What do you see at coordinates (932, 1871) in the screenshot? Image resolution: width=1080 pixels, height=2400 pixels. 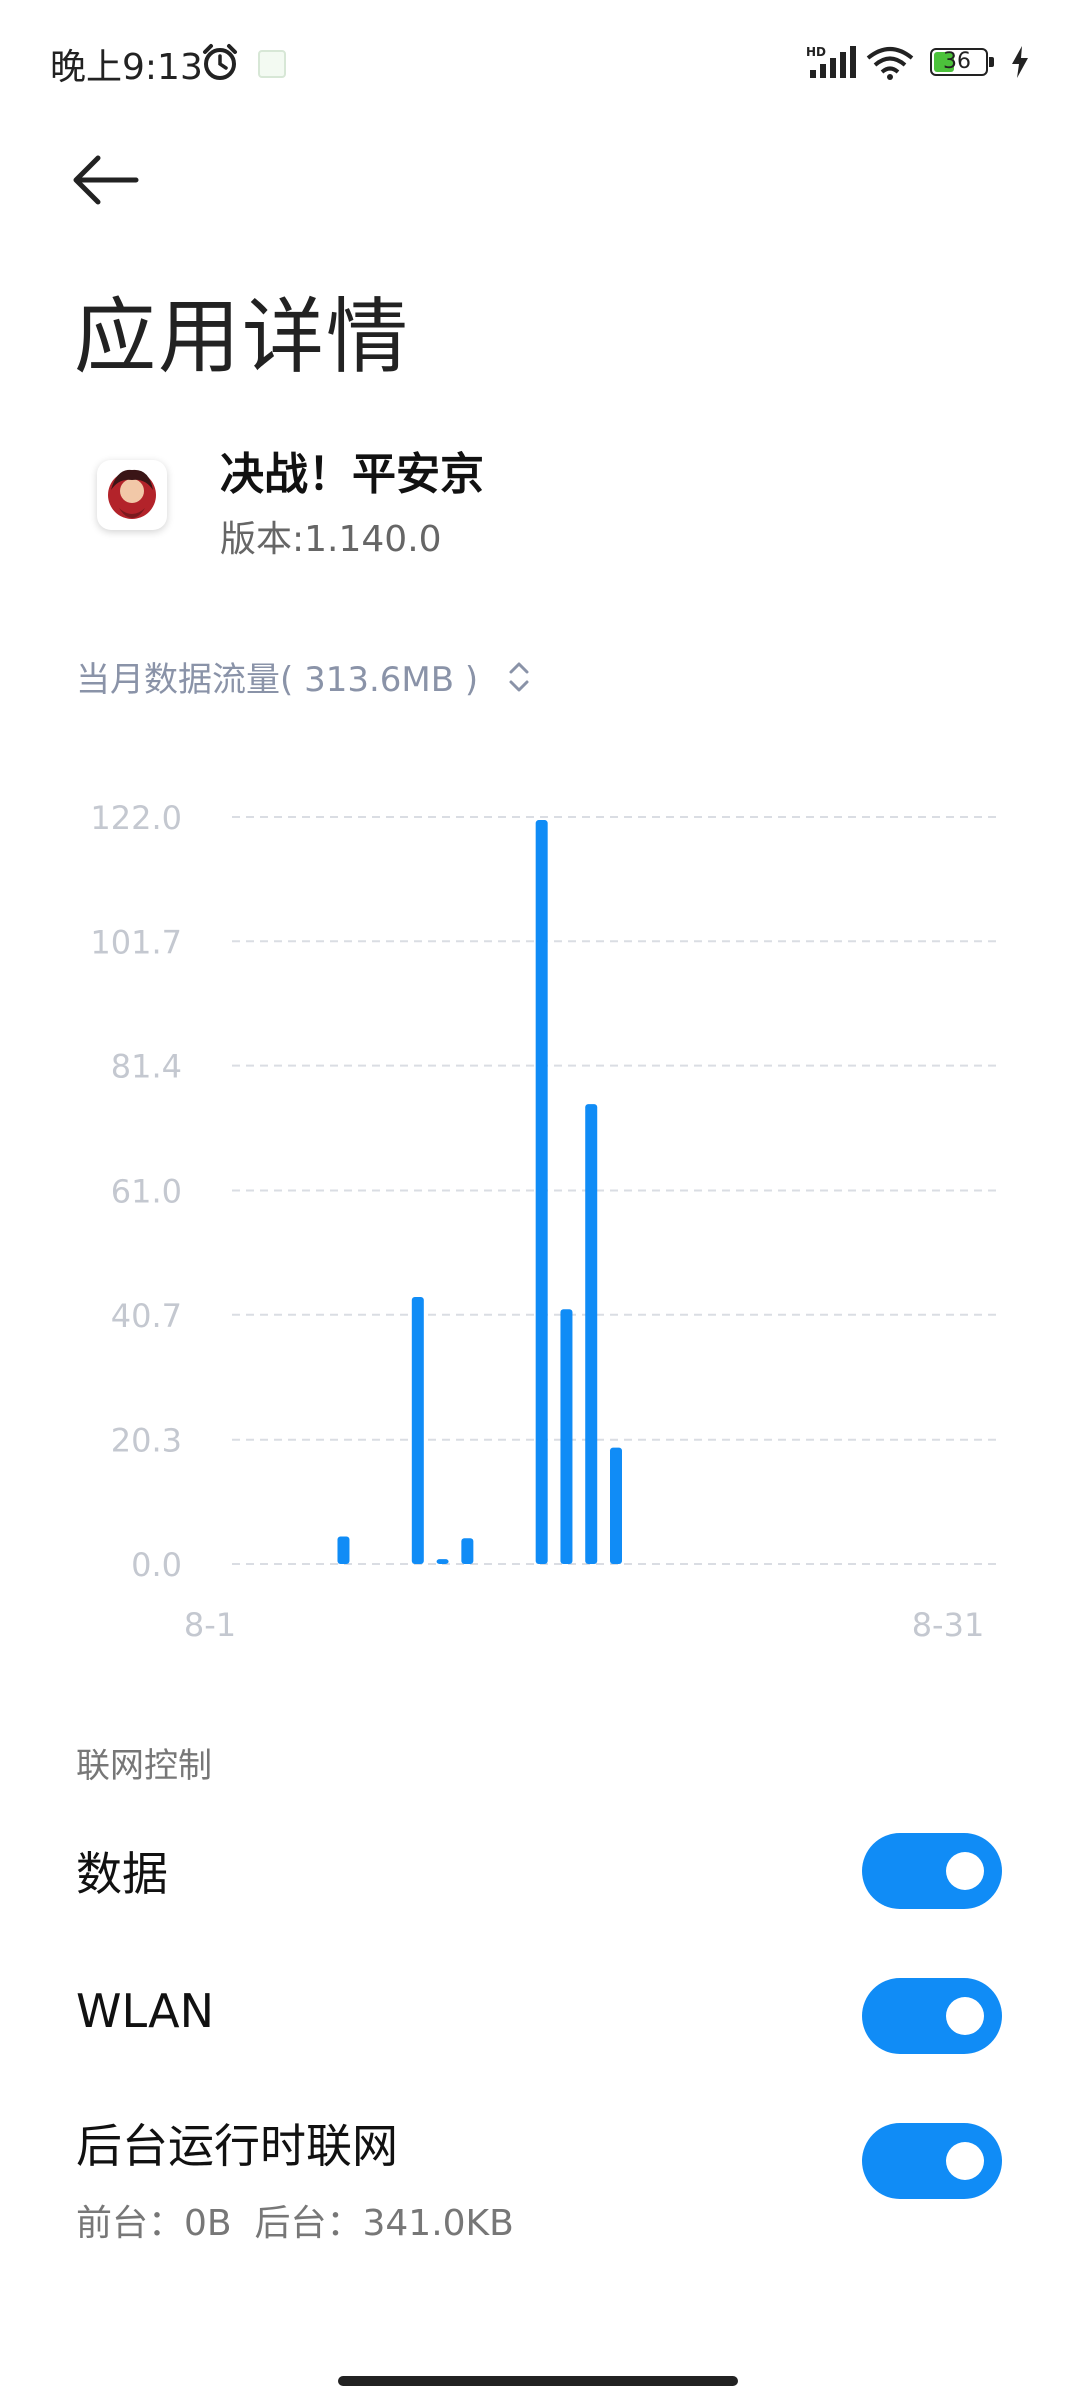 I see `data-toggle` at bounding box center [932, 1871].